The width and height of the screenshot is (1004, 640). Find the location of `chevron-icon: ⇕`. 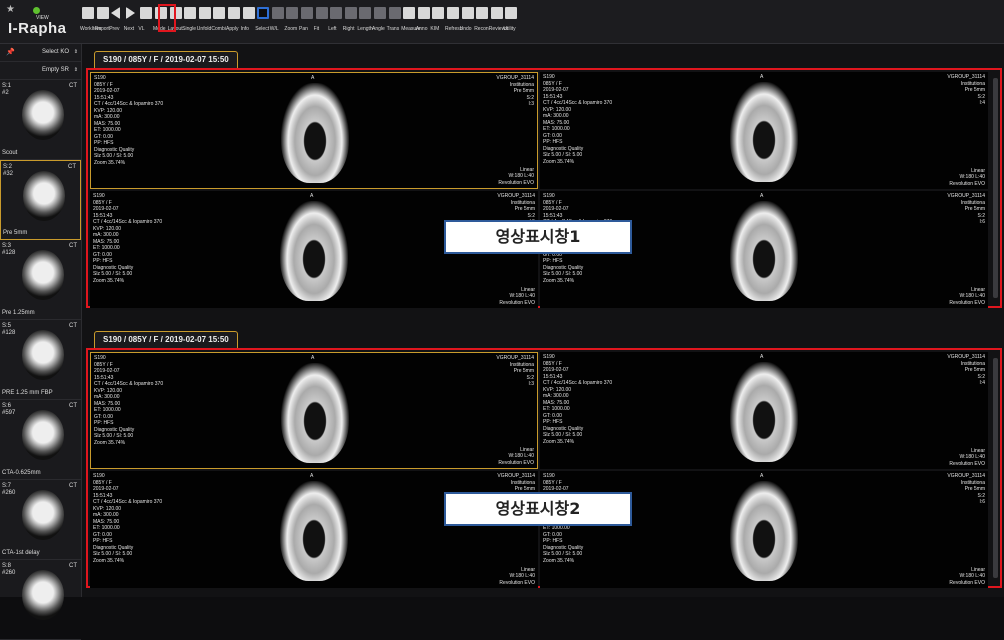

chevron-icon: ⇕ is located at coordinates (75, 70).